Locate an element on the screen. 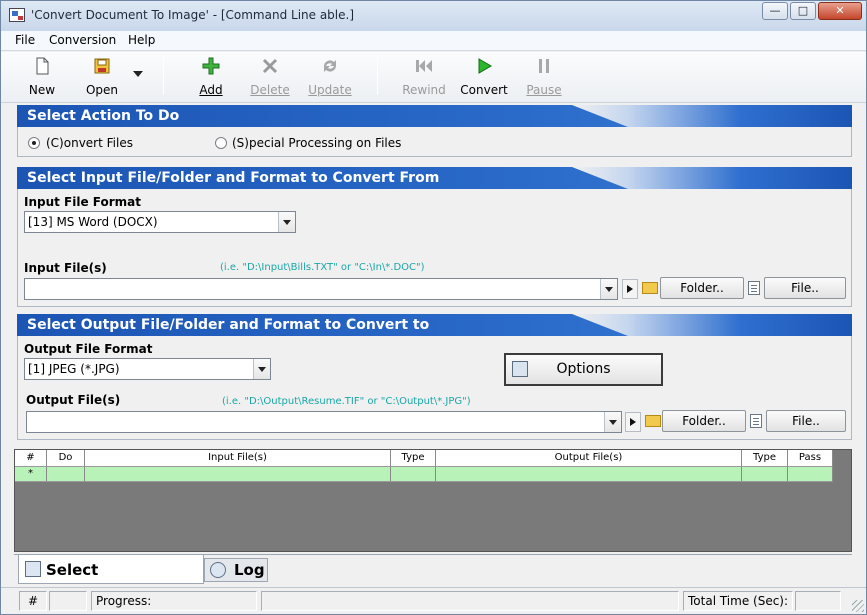 This screenshot has height=615, width=867. rewind-button: Rewind is located at coordinates (424, 76).